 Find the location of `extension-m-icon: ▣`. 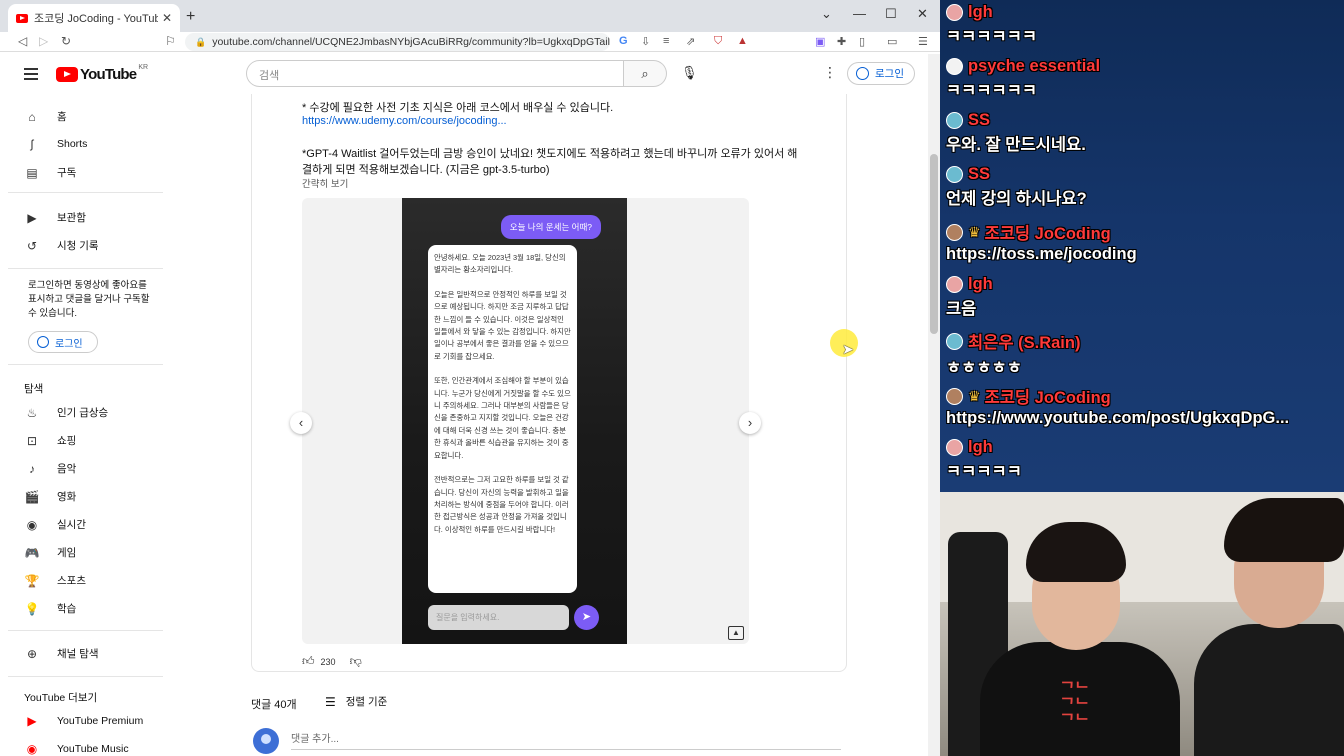

extension-m-icon: ▣ is located at coordinates (820, 41).